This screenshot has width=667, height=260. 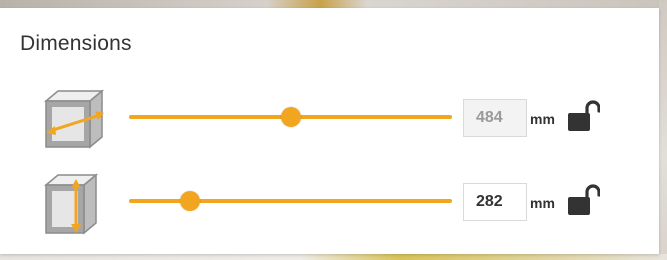 I want to click on width-unit-label: mm, so click(x=542, y=119).